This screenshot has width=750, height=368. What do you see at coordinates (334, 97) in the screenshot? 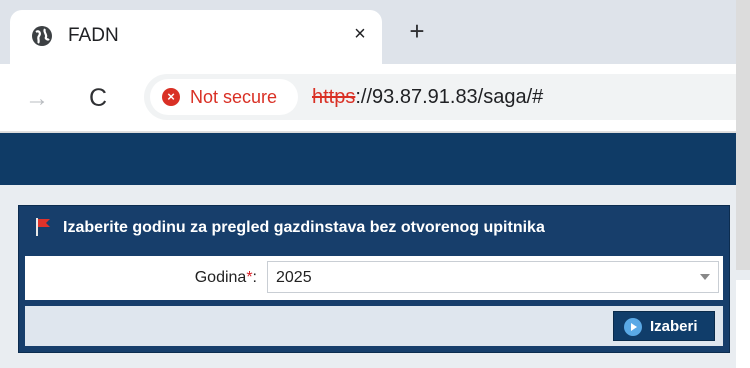
I see `url-protocol: https` at bounding box center [334, 97].